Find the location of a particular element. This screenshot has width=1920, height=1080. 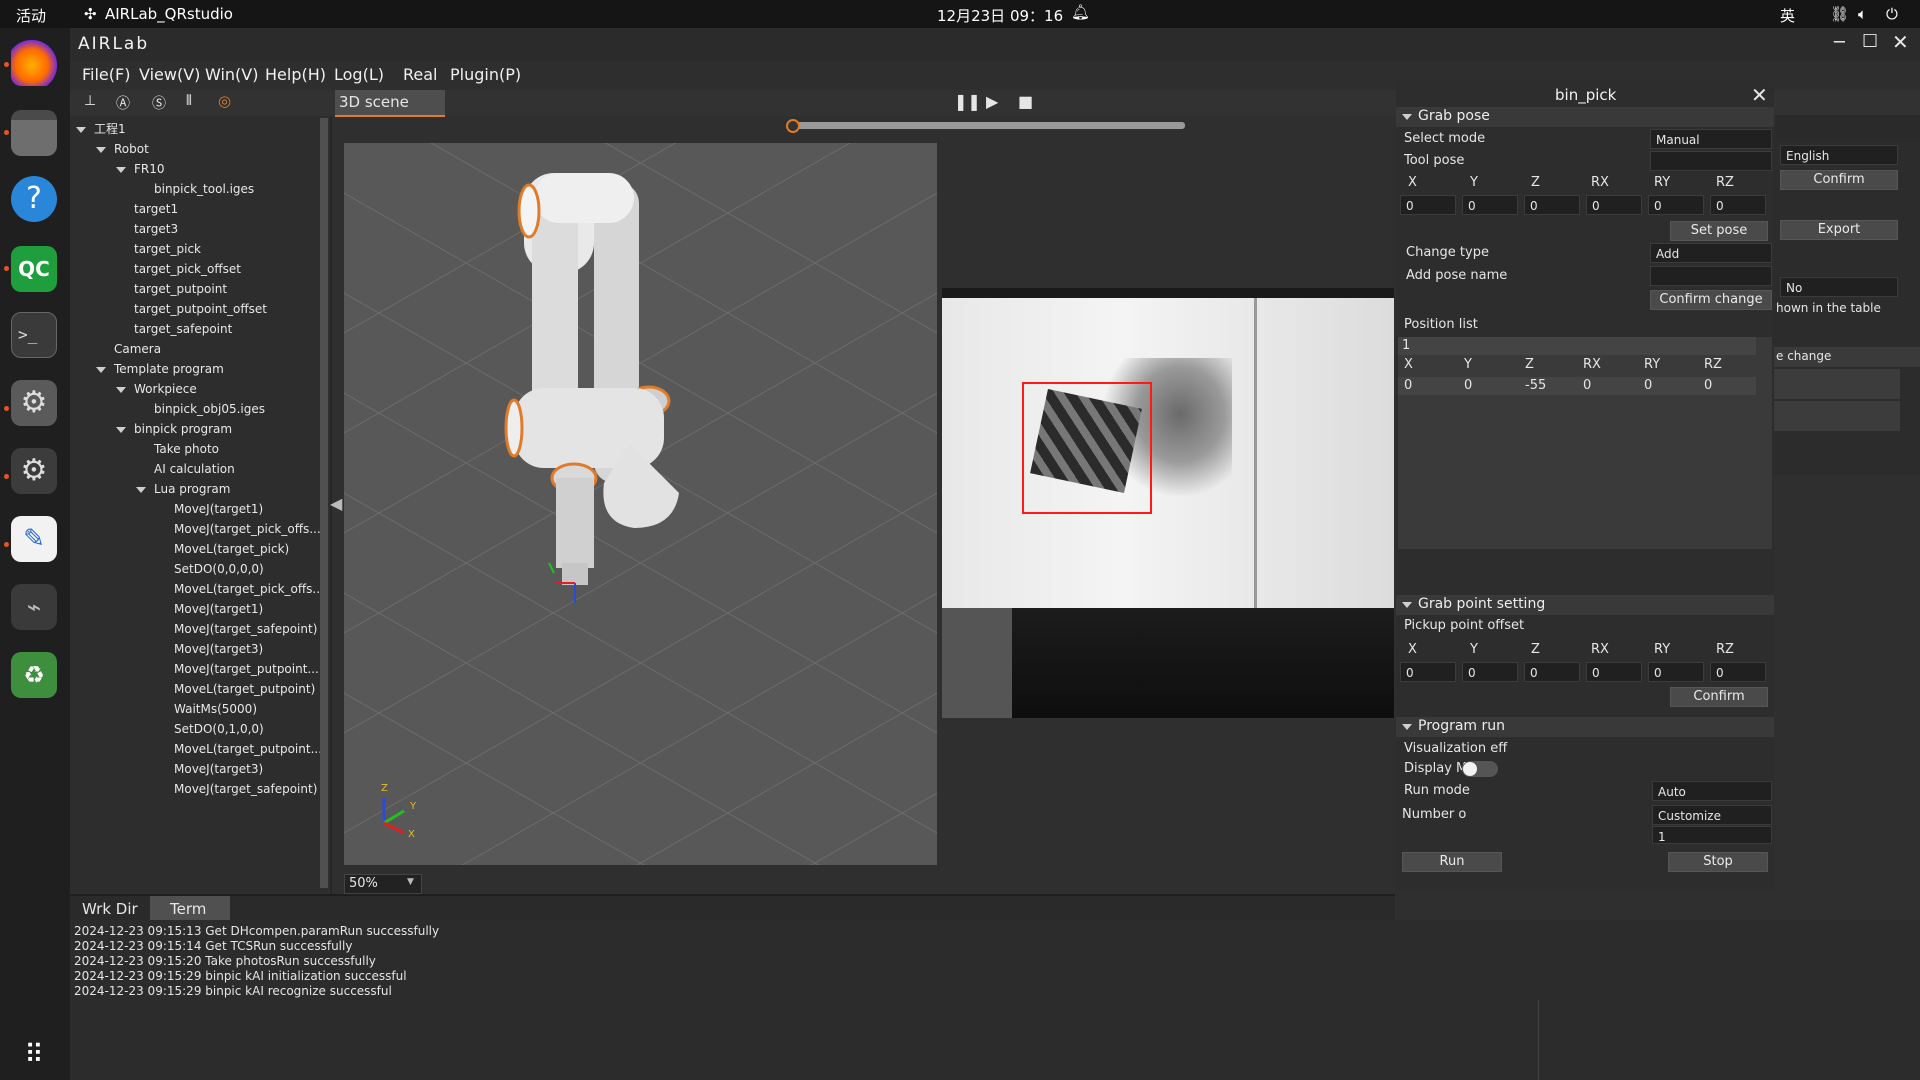

play-icon: ▶ is located at coordinates (992, 101).